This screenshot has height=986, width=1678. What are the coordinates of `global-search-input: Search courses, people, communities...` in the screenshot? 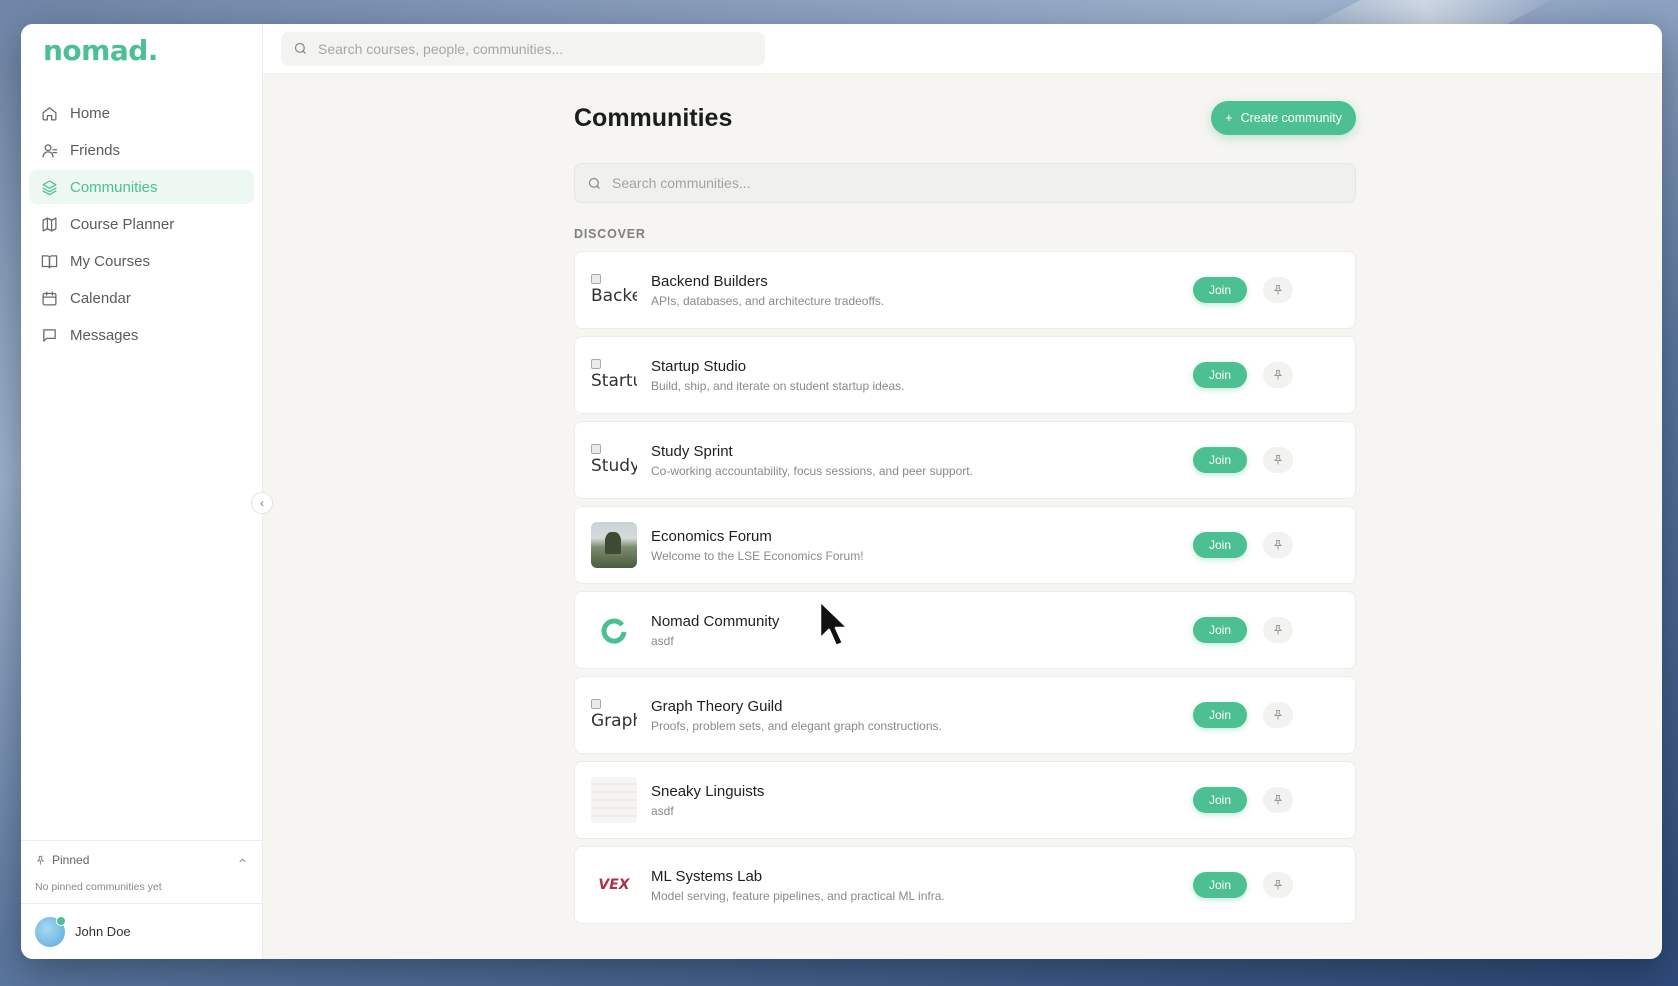 It's located at (523, 48).